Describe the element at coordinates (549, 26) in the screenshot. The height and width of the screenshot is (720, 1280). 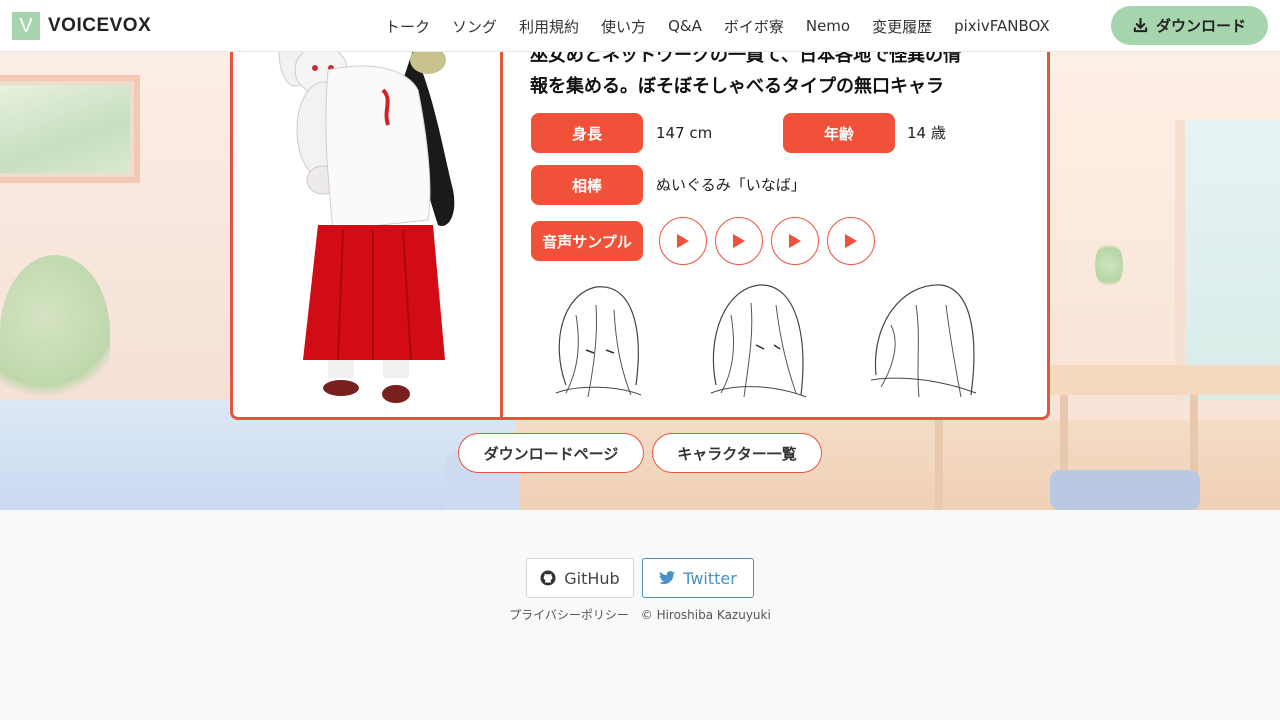
I see `nav-terms: 利用規約` at that location.